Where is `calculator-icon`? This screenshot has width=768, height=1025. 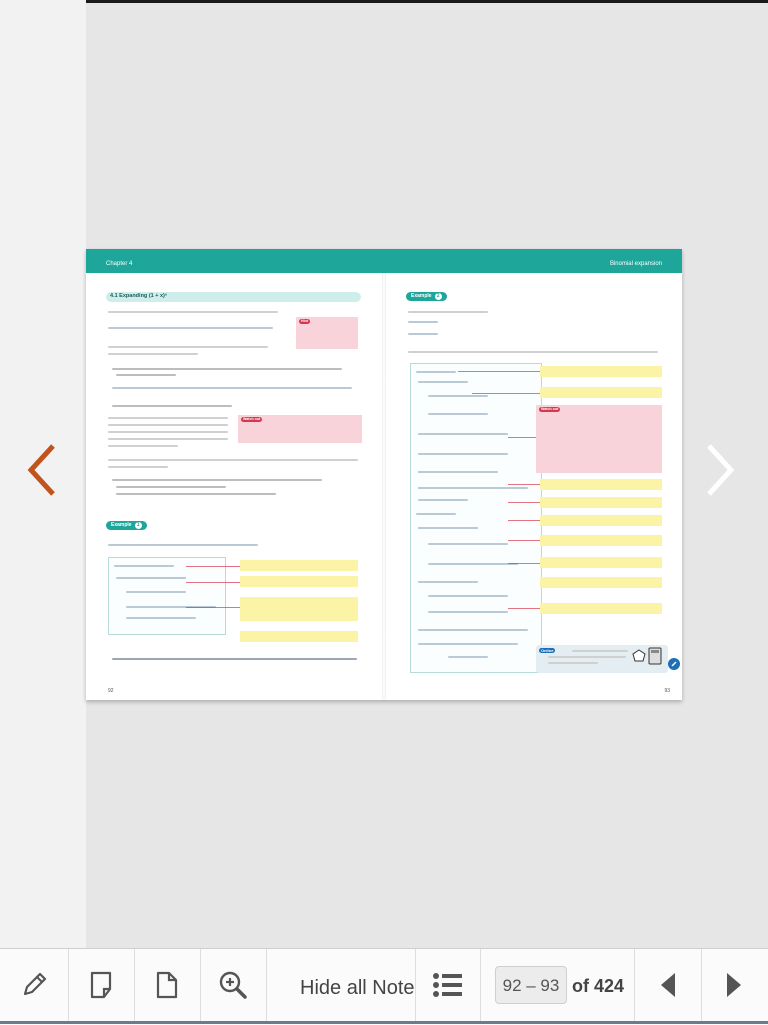
calculator-icon is located at coordinates (655, 656).